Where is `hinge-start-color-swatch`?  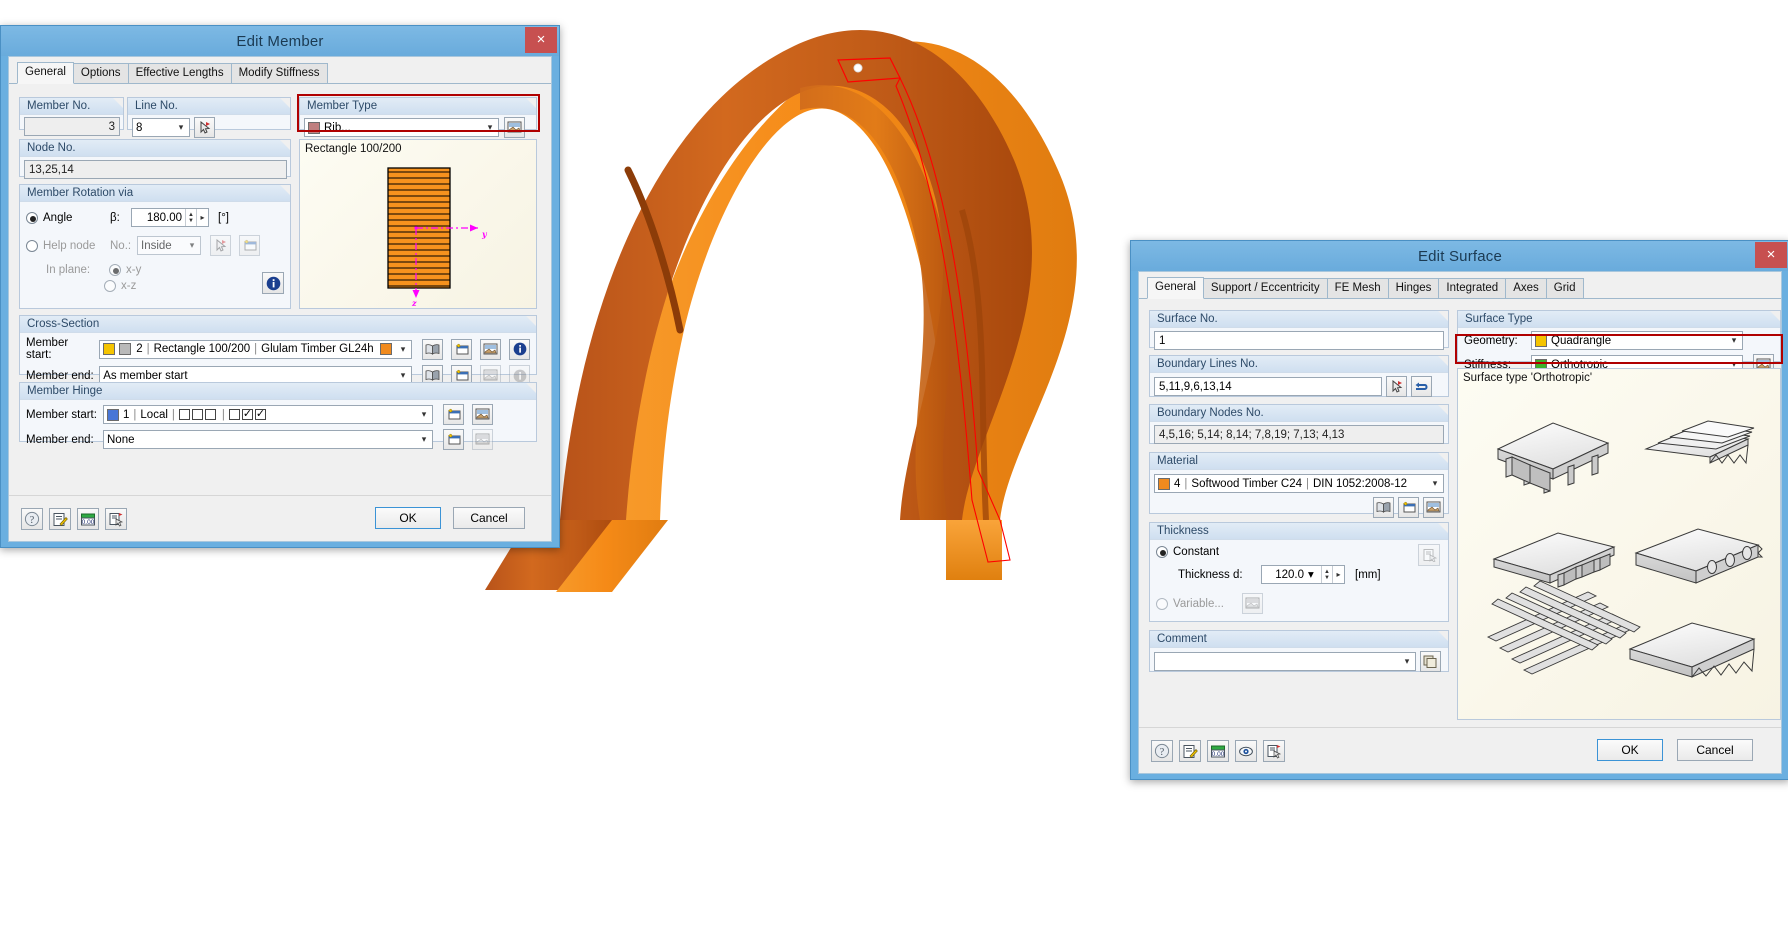
hinge-start-color-swatch is located at coordinates (113, 414).